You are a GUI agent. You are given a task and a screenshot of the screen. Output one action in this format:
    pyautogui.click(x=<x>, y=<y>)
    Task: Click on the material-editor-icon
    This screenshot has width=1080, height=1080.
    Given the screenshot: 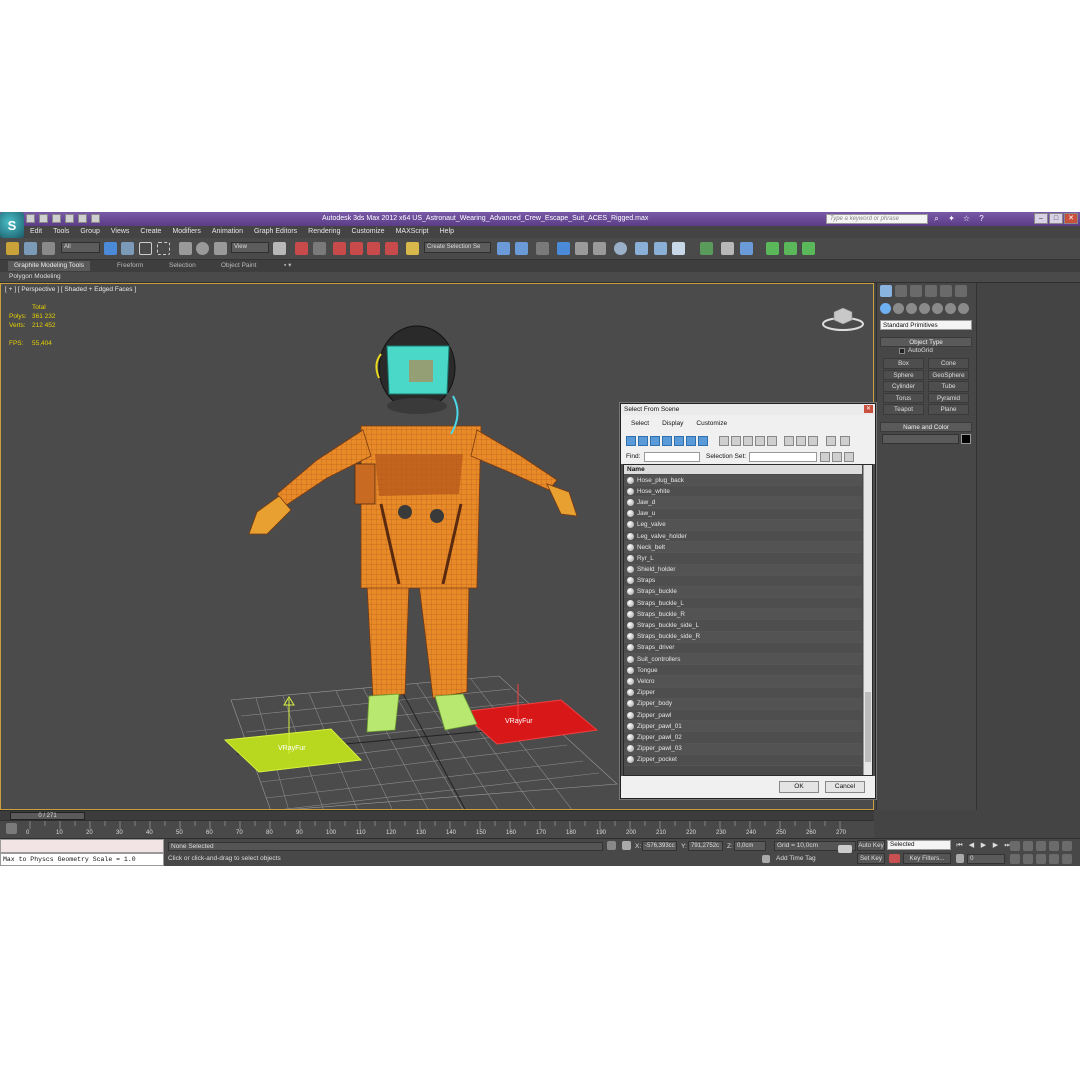 What is the action you would take?
    pyautogui.click(x=620, y=248)
    